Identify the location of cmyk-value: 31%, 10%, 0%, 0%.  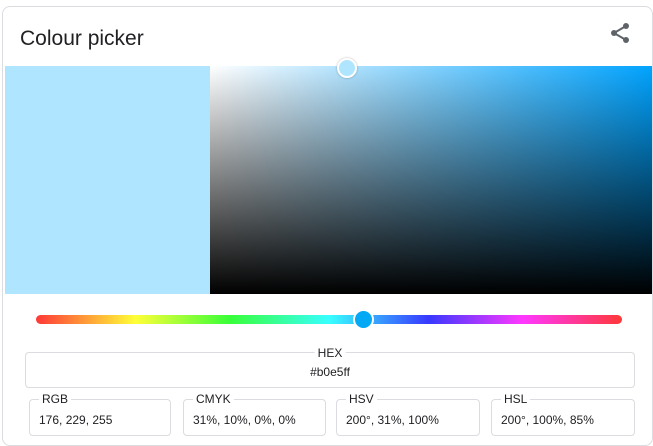
(244, 420).